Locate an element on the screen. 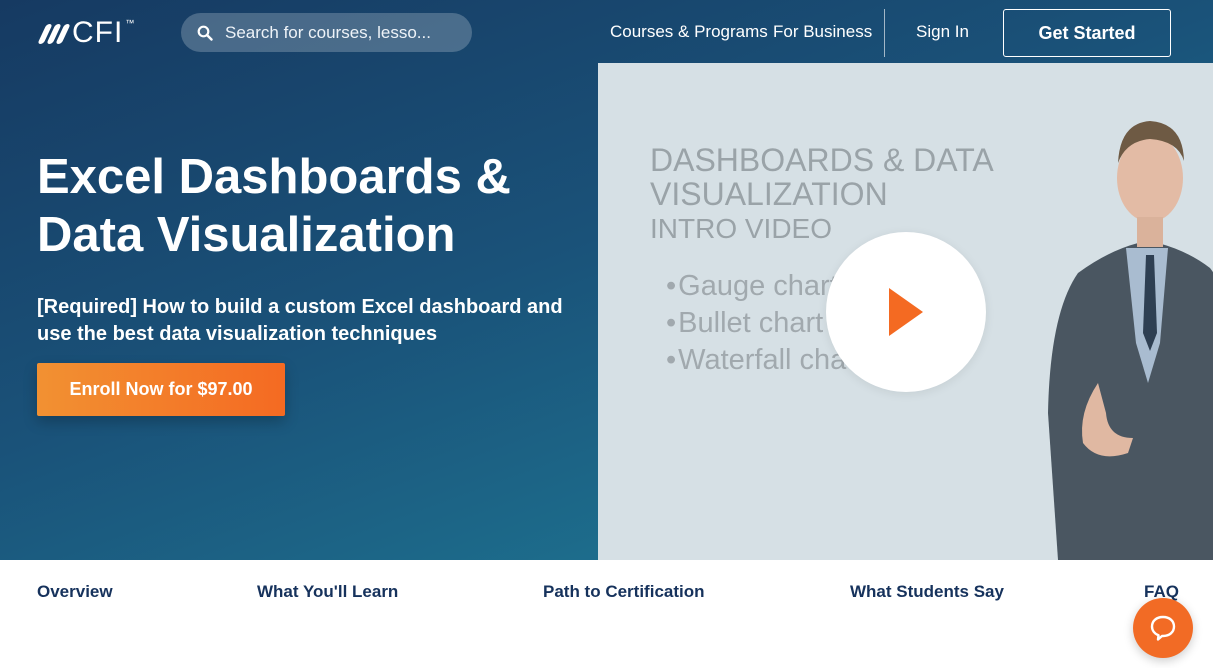  chat-button is located at coordinates (1163, 628).